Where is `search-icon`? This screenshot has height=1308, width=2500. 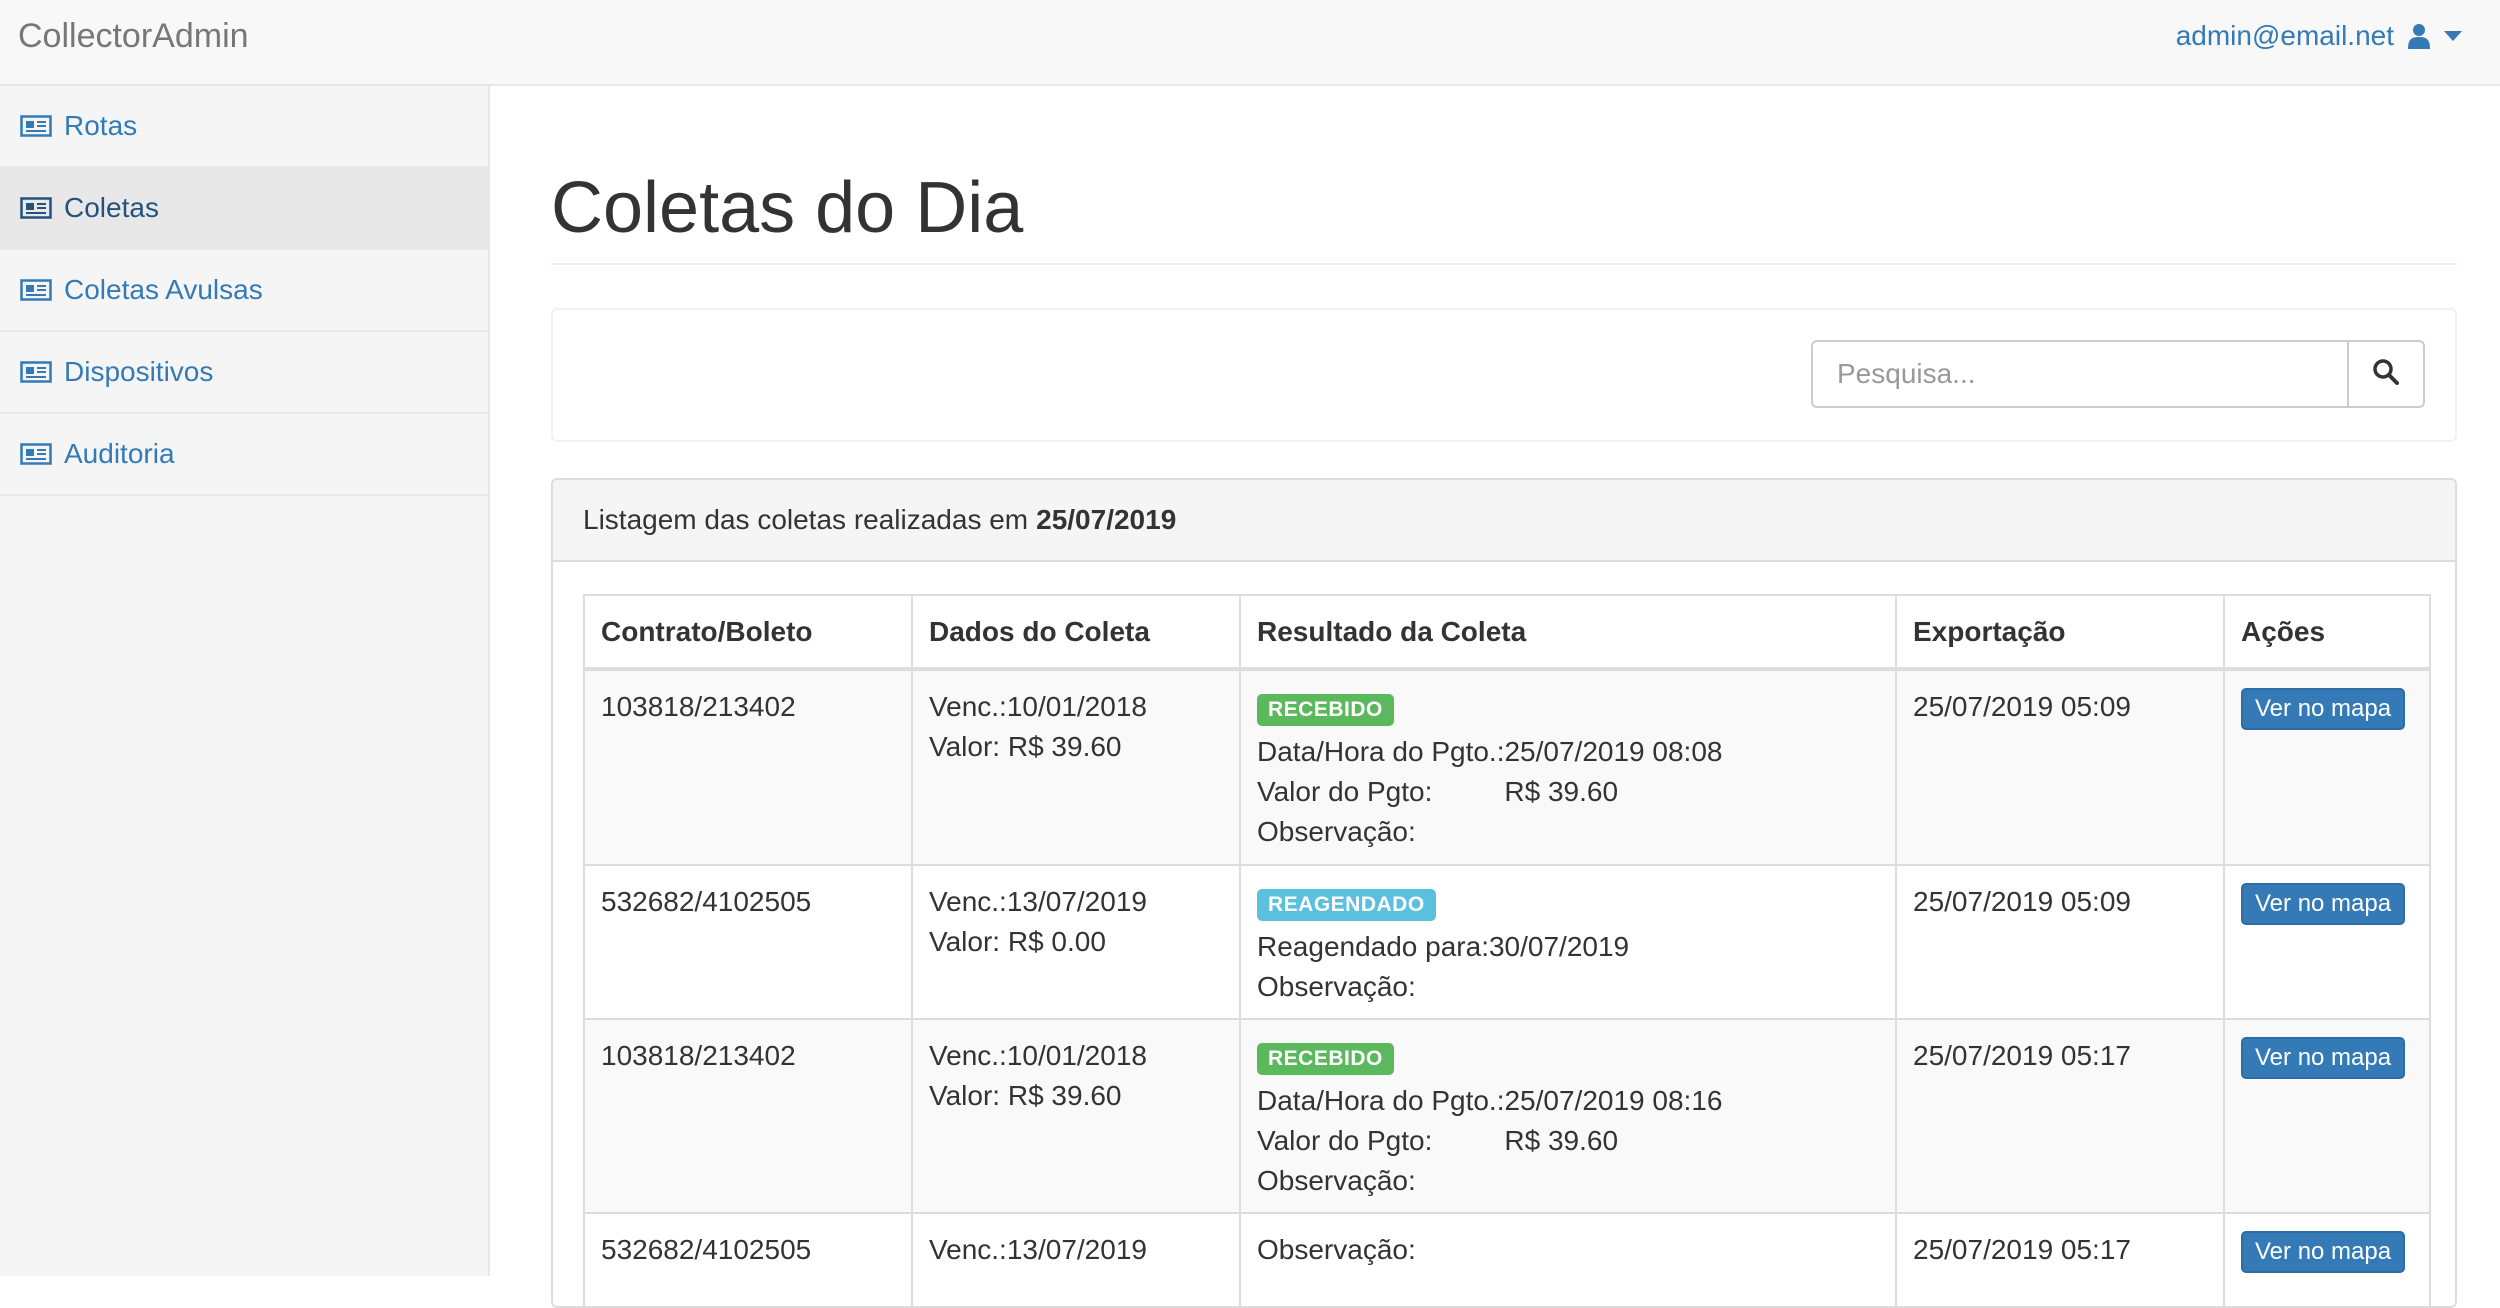 search-icon is located at coordinates (2386, 374).